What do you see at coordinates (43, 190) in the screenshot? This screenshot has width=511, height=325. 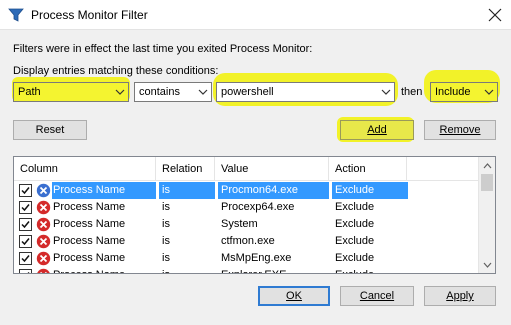 I see `include-icon` at bounding box center [43, 190].